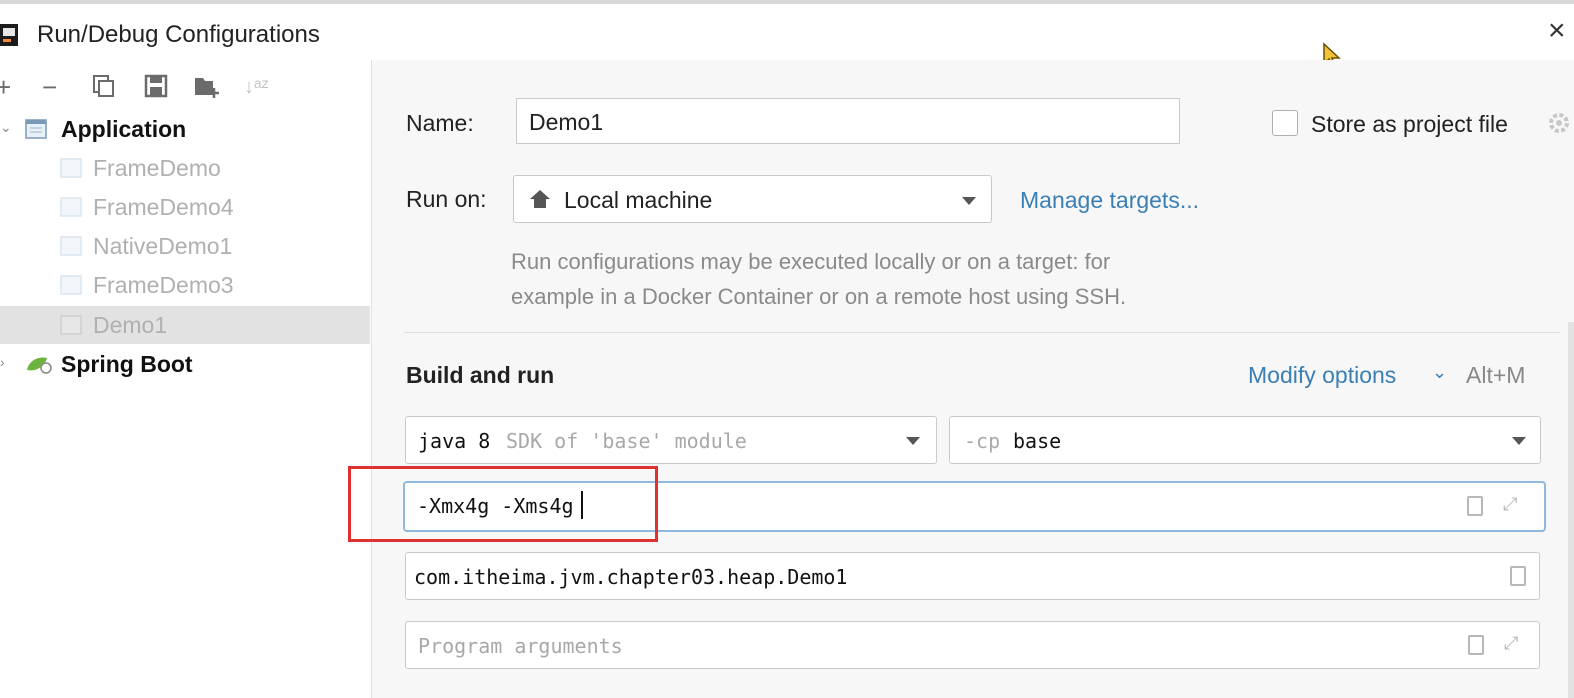 The width and height of the screenshot is (1574, 698). Describe the element at coordinates (39, 365) in the screenshot. I see `spring-boot-icon` at that location.